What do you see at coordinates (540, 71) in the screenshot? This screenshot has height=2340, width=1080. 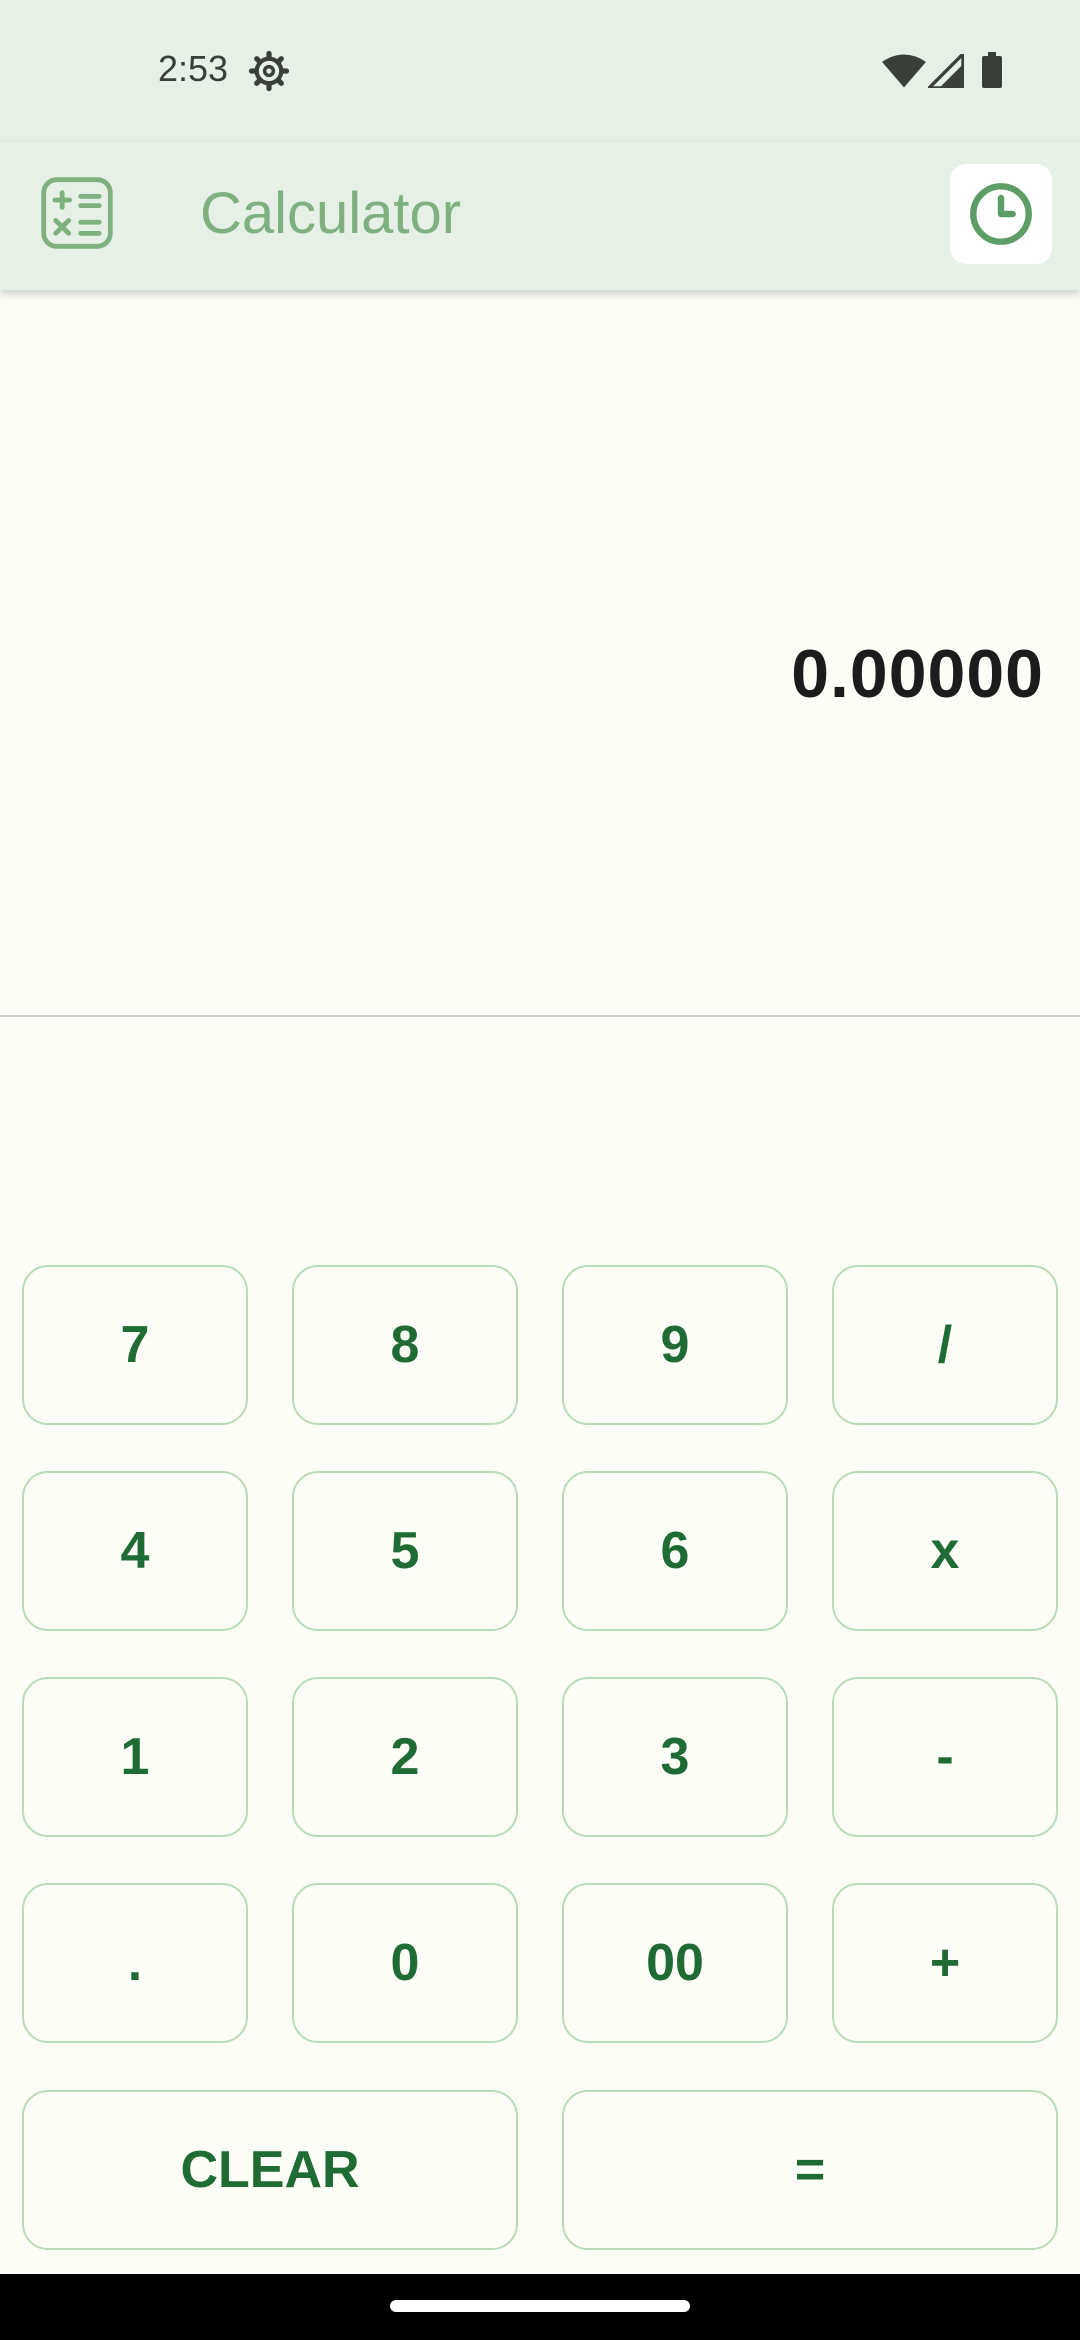 I see `status-bar: 2:53` at bounding box center [540, 71].